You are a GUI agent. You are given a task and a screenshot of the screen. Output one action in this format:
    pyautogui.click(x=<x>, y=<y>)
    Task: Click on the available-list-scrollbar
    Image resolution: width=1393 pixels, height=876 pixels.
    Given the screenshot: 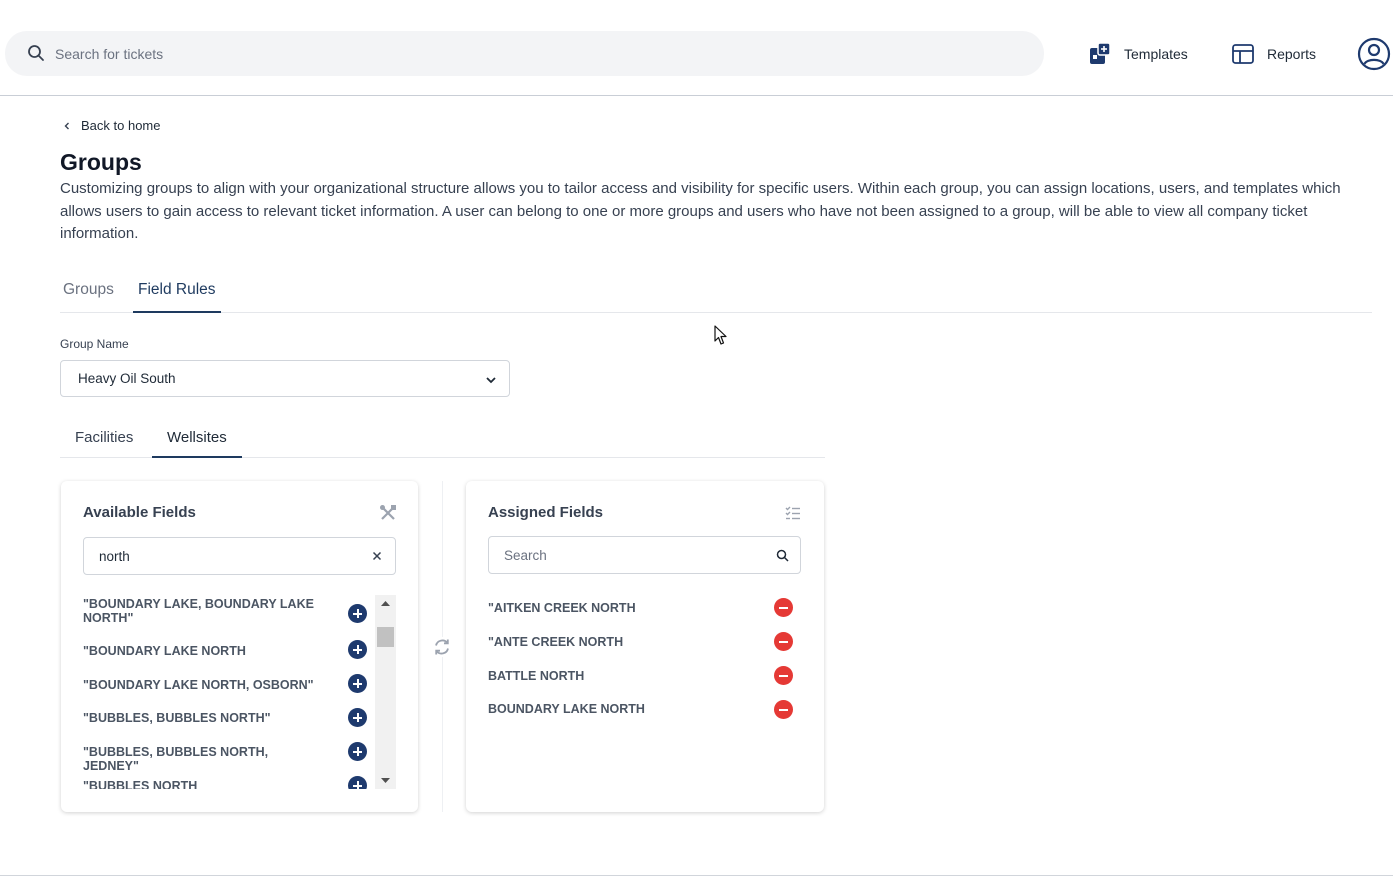 What is the action you would take?
    pyautogui.click(x=385, y=692)
    